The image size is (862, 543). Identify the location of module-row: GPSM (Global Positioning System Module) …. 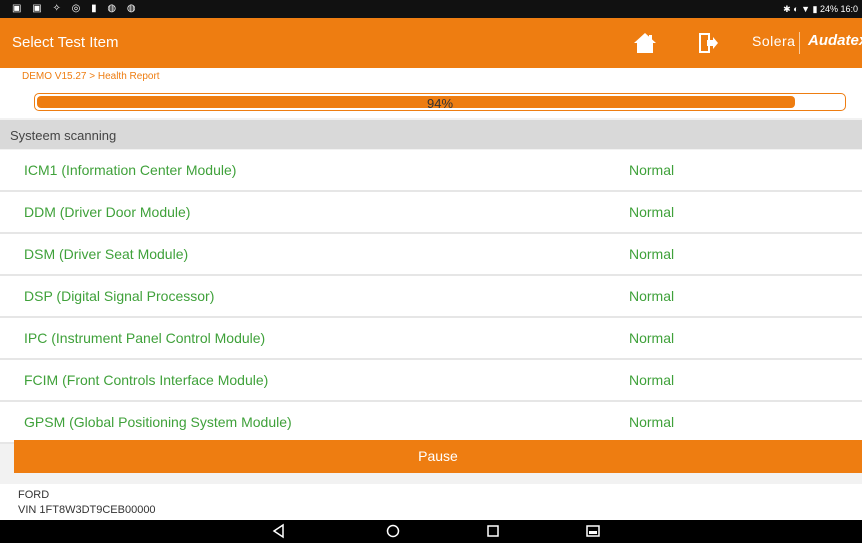
(431, 423).